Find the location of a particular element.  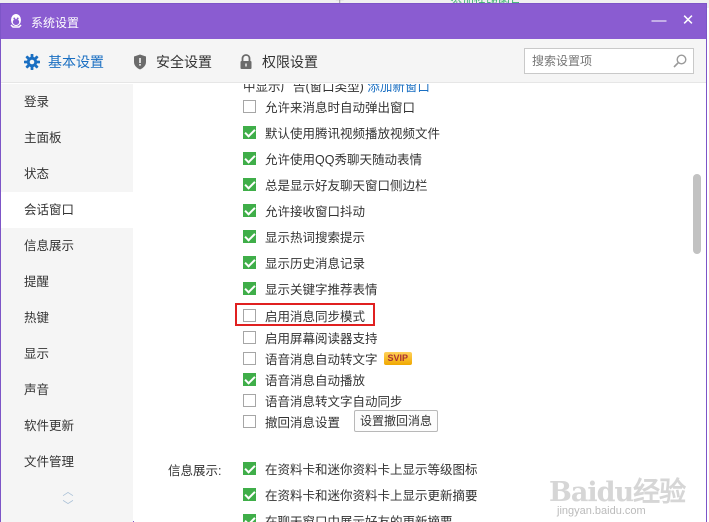

sidebar-item-main-panel: 主面板 is located at coordinates (67, 138).